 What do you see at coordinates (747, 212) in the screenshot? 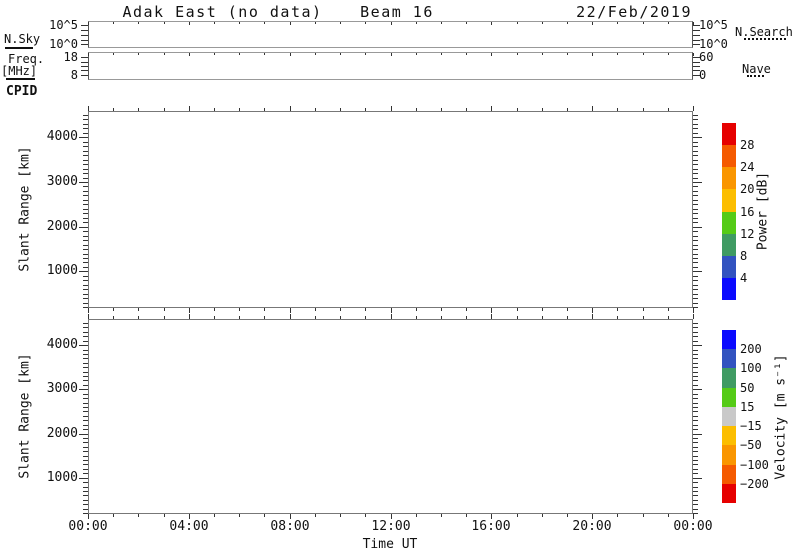
I see `colorbar-tick-label: 16` at bounding box center [747, 212].